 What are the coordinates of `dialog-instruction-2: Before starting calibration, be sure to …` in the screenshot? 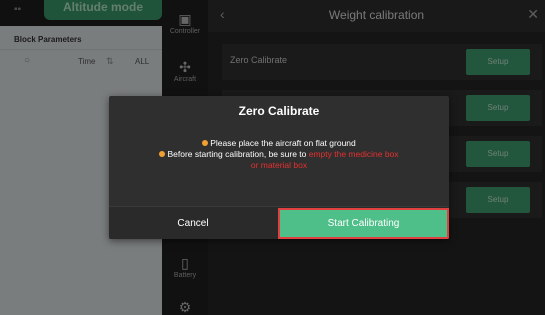 It's located at (279, 154).